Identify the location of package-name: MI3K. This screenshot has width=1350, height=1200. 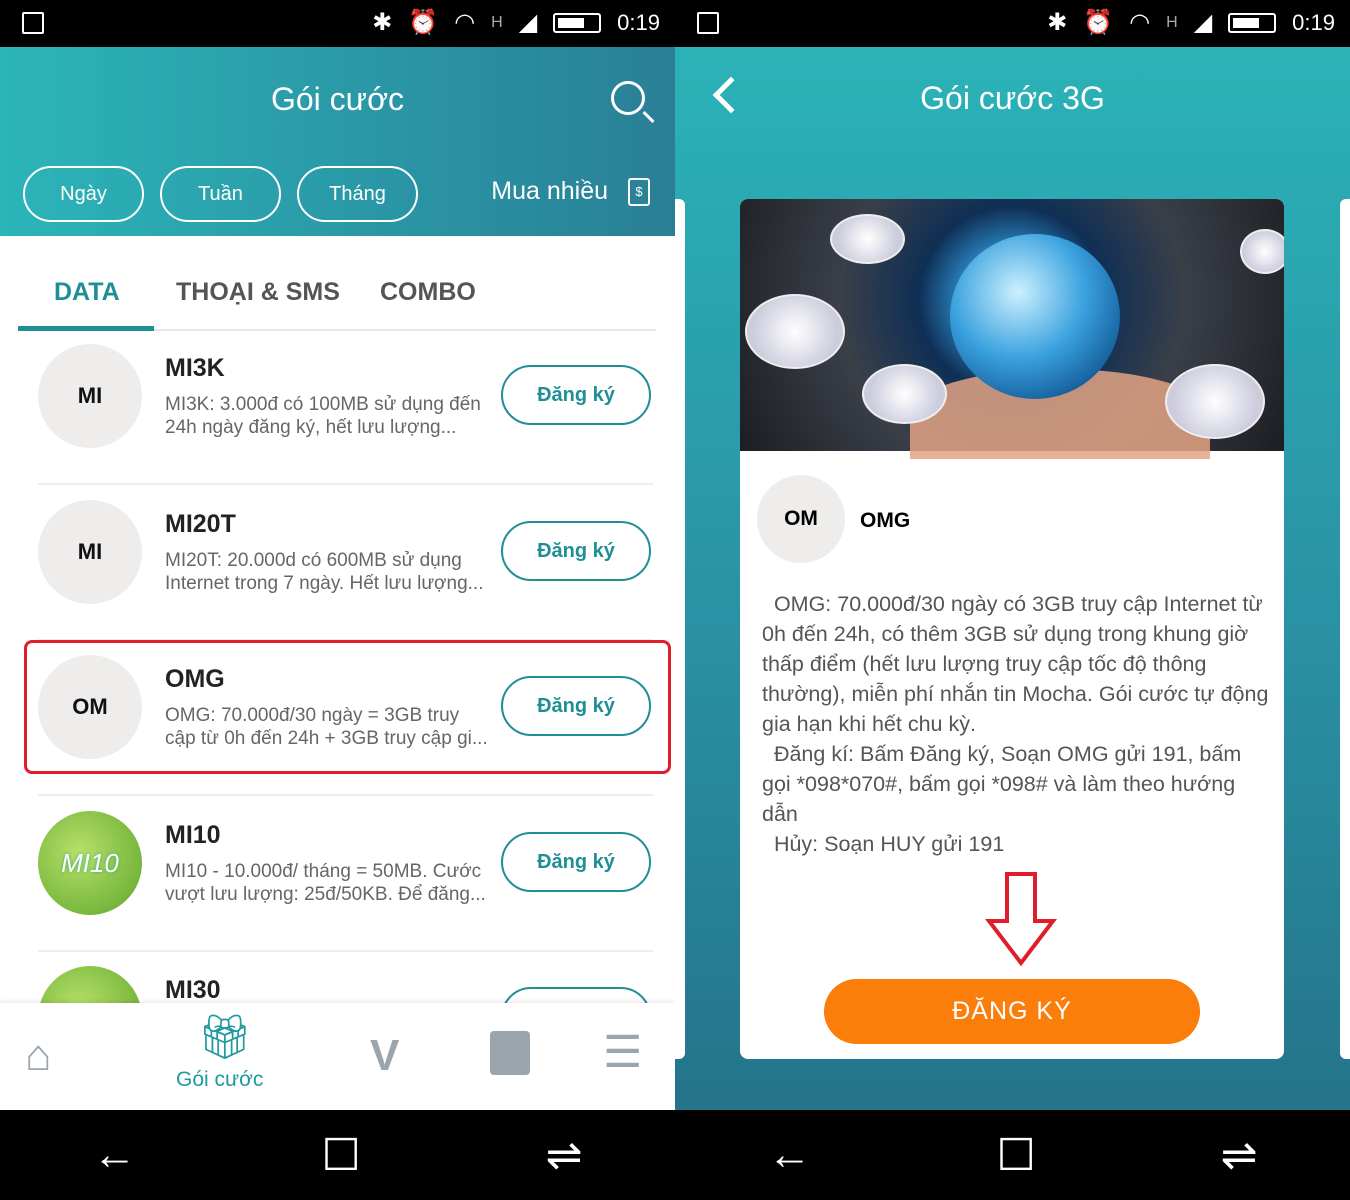
(195, 368).